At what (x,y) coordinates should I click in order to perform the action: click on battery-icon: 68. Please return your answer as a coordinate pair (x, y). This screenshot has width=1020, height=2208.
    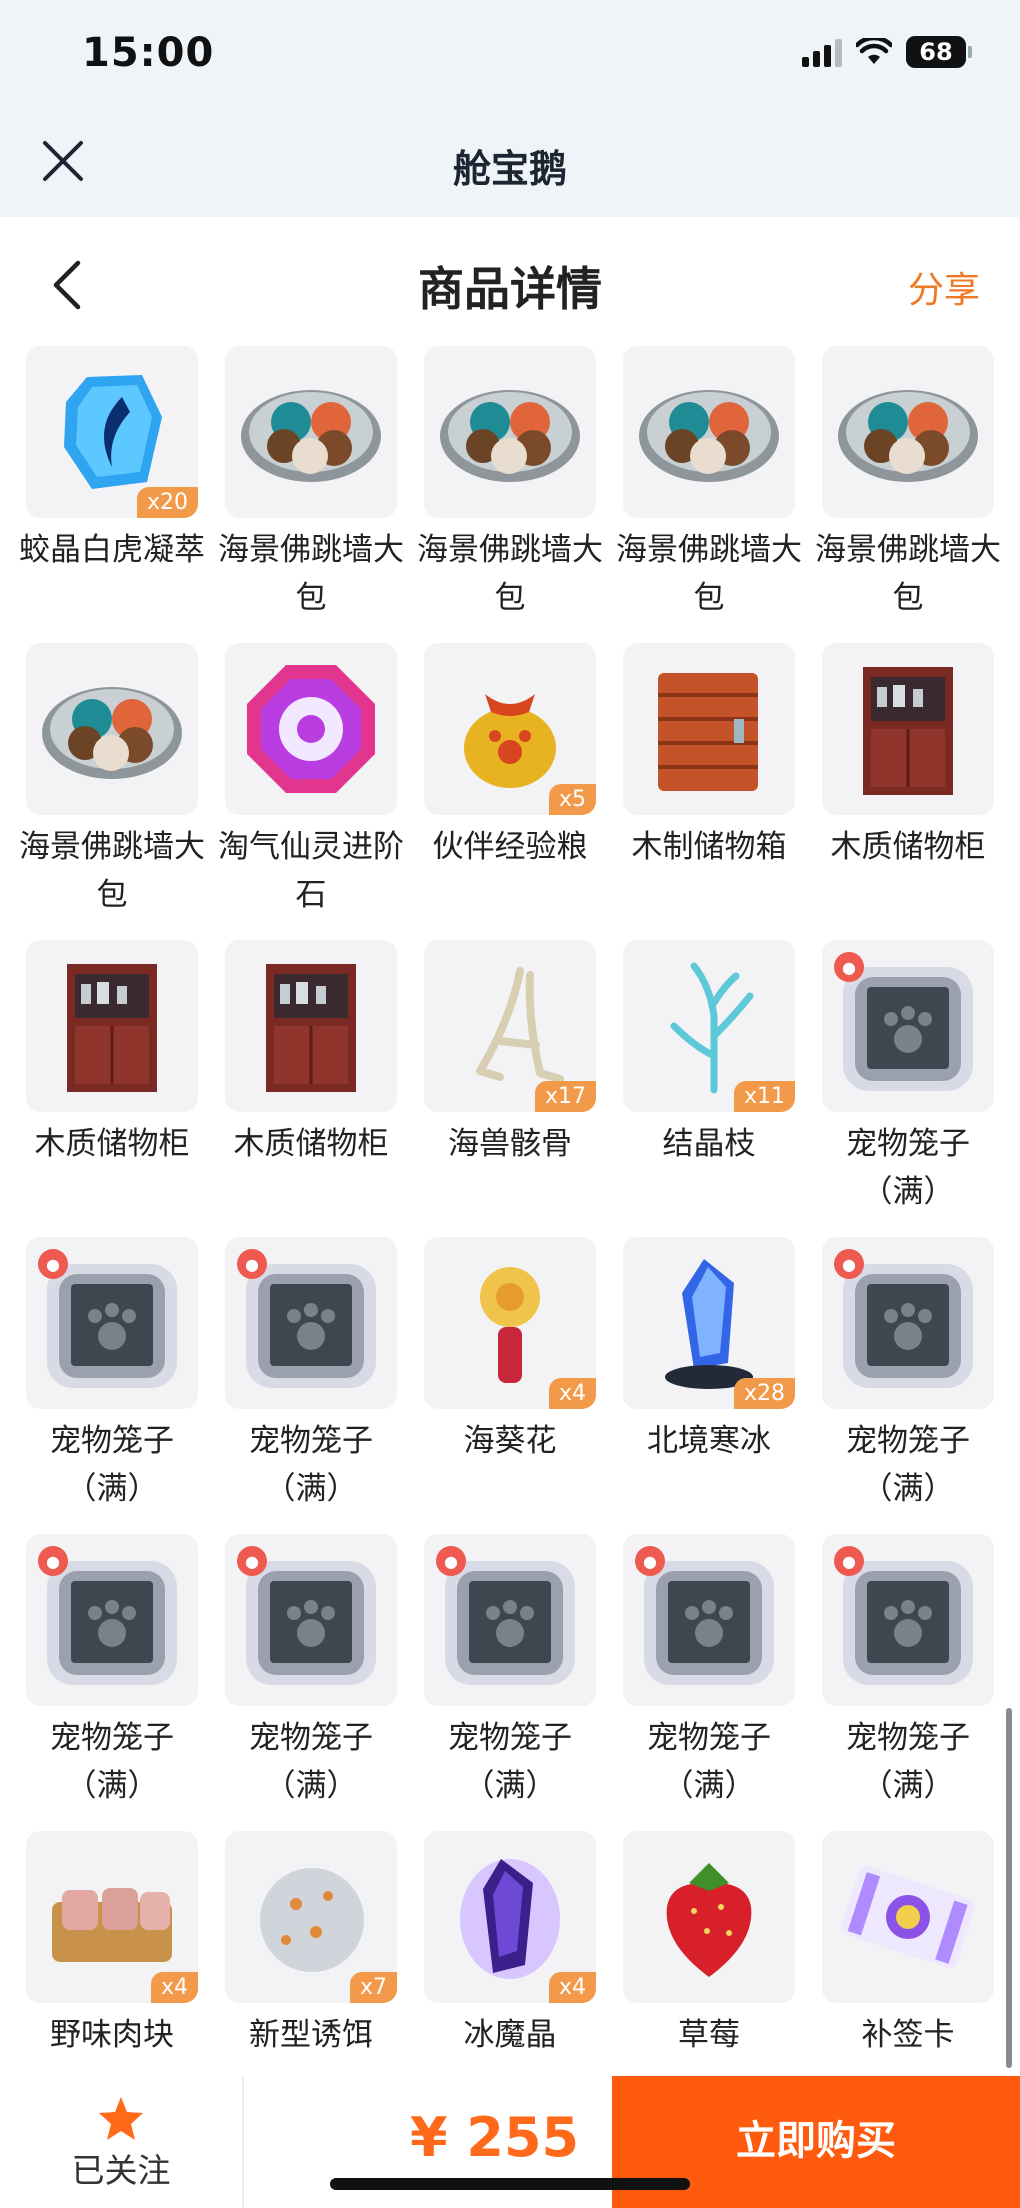
    Looking at the image, I should click on (939, 52).